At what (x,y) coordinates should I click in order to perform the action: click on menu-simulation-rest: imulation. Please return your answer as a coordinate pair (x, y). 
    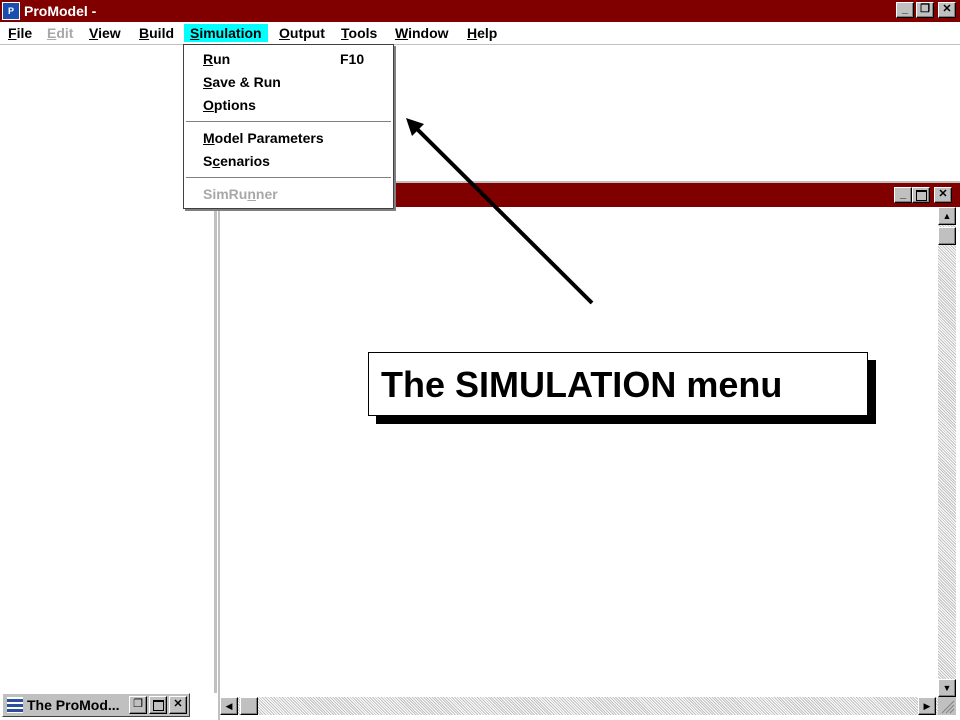
    Looking at the image, I should click on (230, 33).